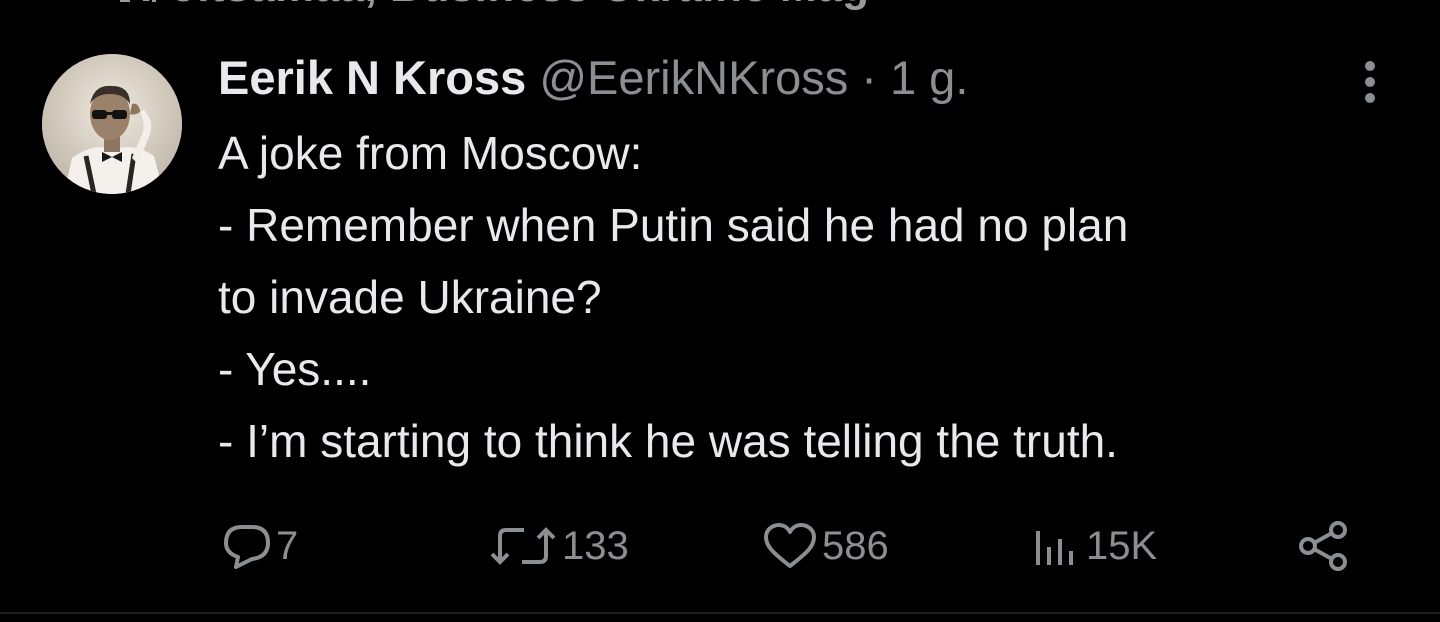 Image resolution: width=1440 pixels, height=622 pixels. I want to click on like-count: 586, so click(855, 545).